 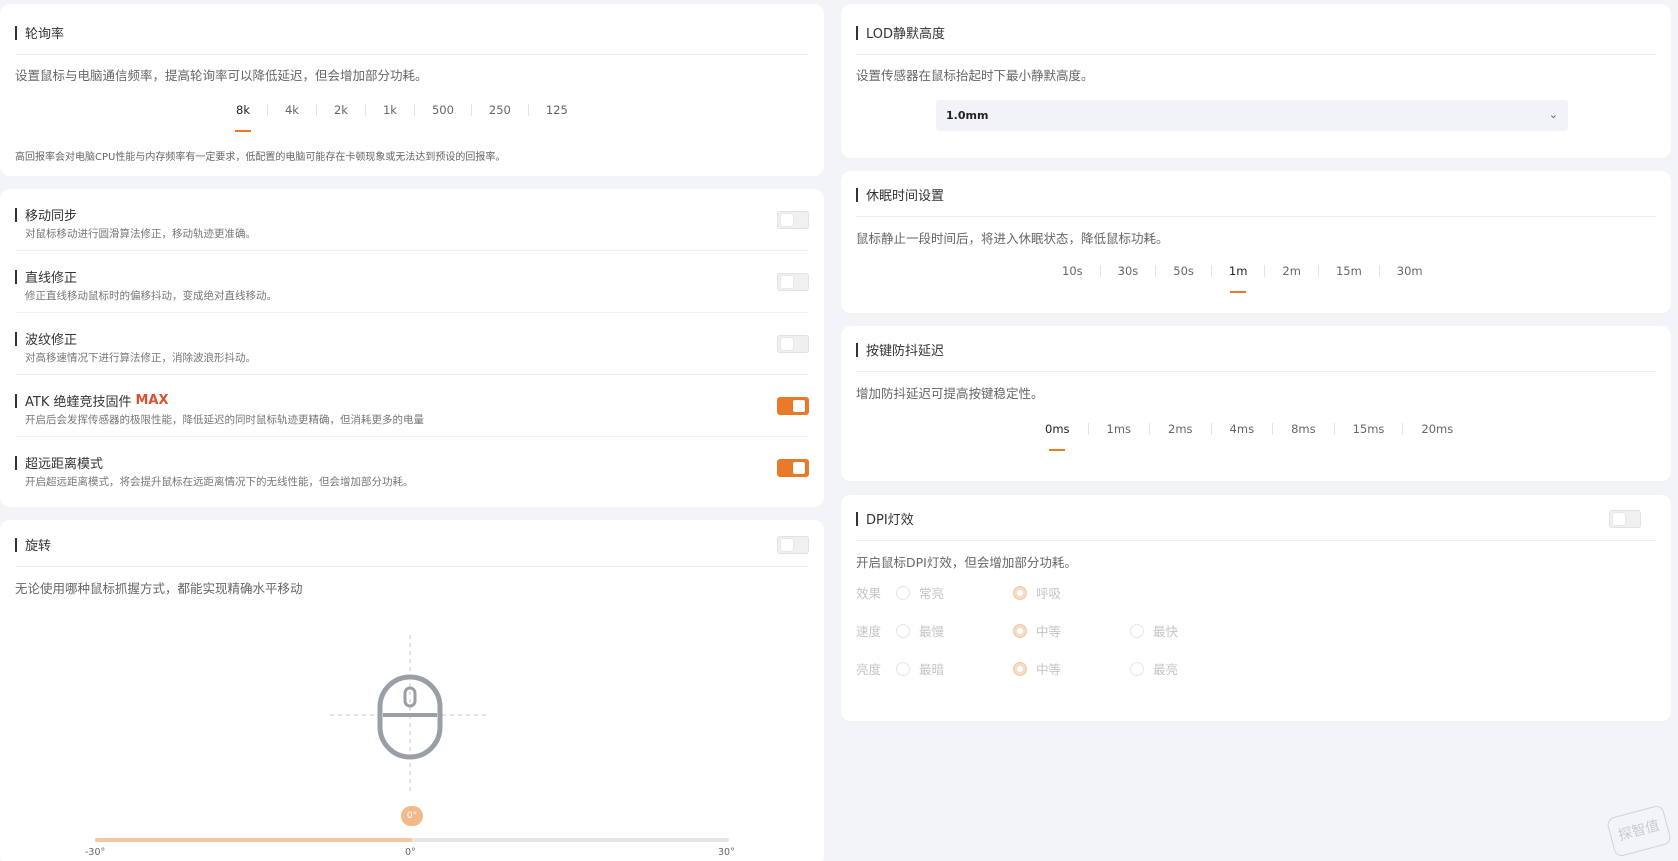 I want to click on dpi-light-option-row: 亮度 最暗 中等 最亮, so click(x=1051, y=668).